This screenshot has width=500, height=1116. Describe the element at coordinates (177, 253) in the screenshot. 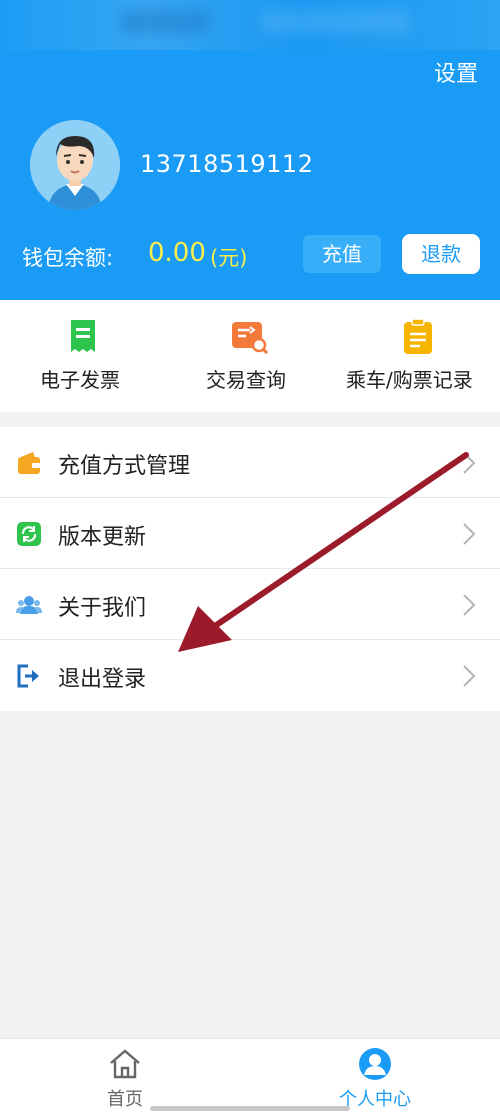

I see `wallet-balance-amount: 0.00` at that location.